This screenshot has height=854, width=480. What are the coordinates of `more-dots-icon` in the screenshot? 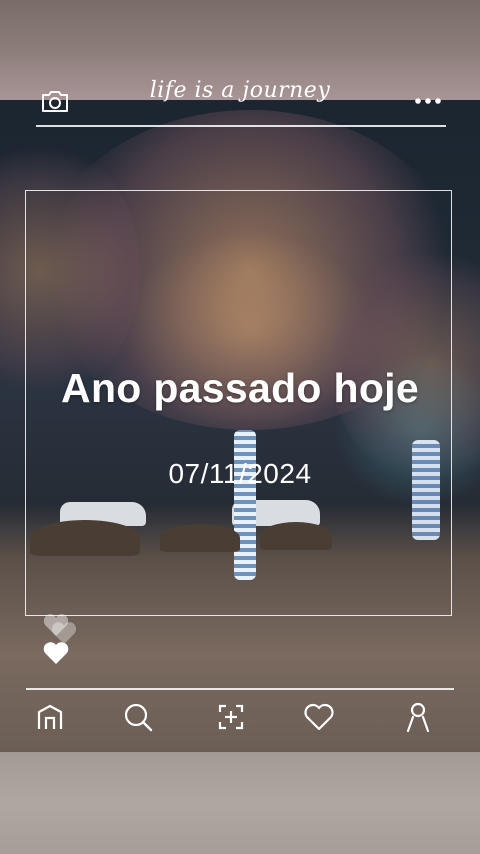 It's located at (428, 101).